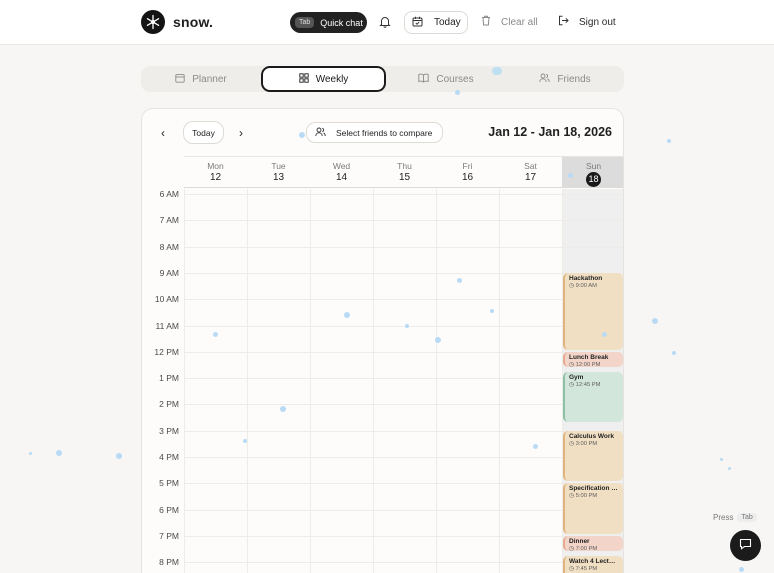  Describe the element at coordinates (593, 397) in the screenshot. I see `event-block: Gym ◷ 12:45 PM` at that location.